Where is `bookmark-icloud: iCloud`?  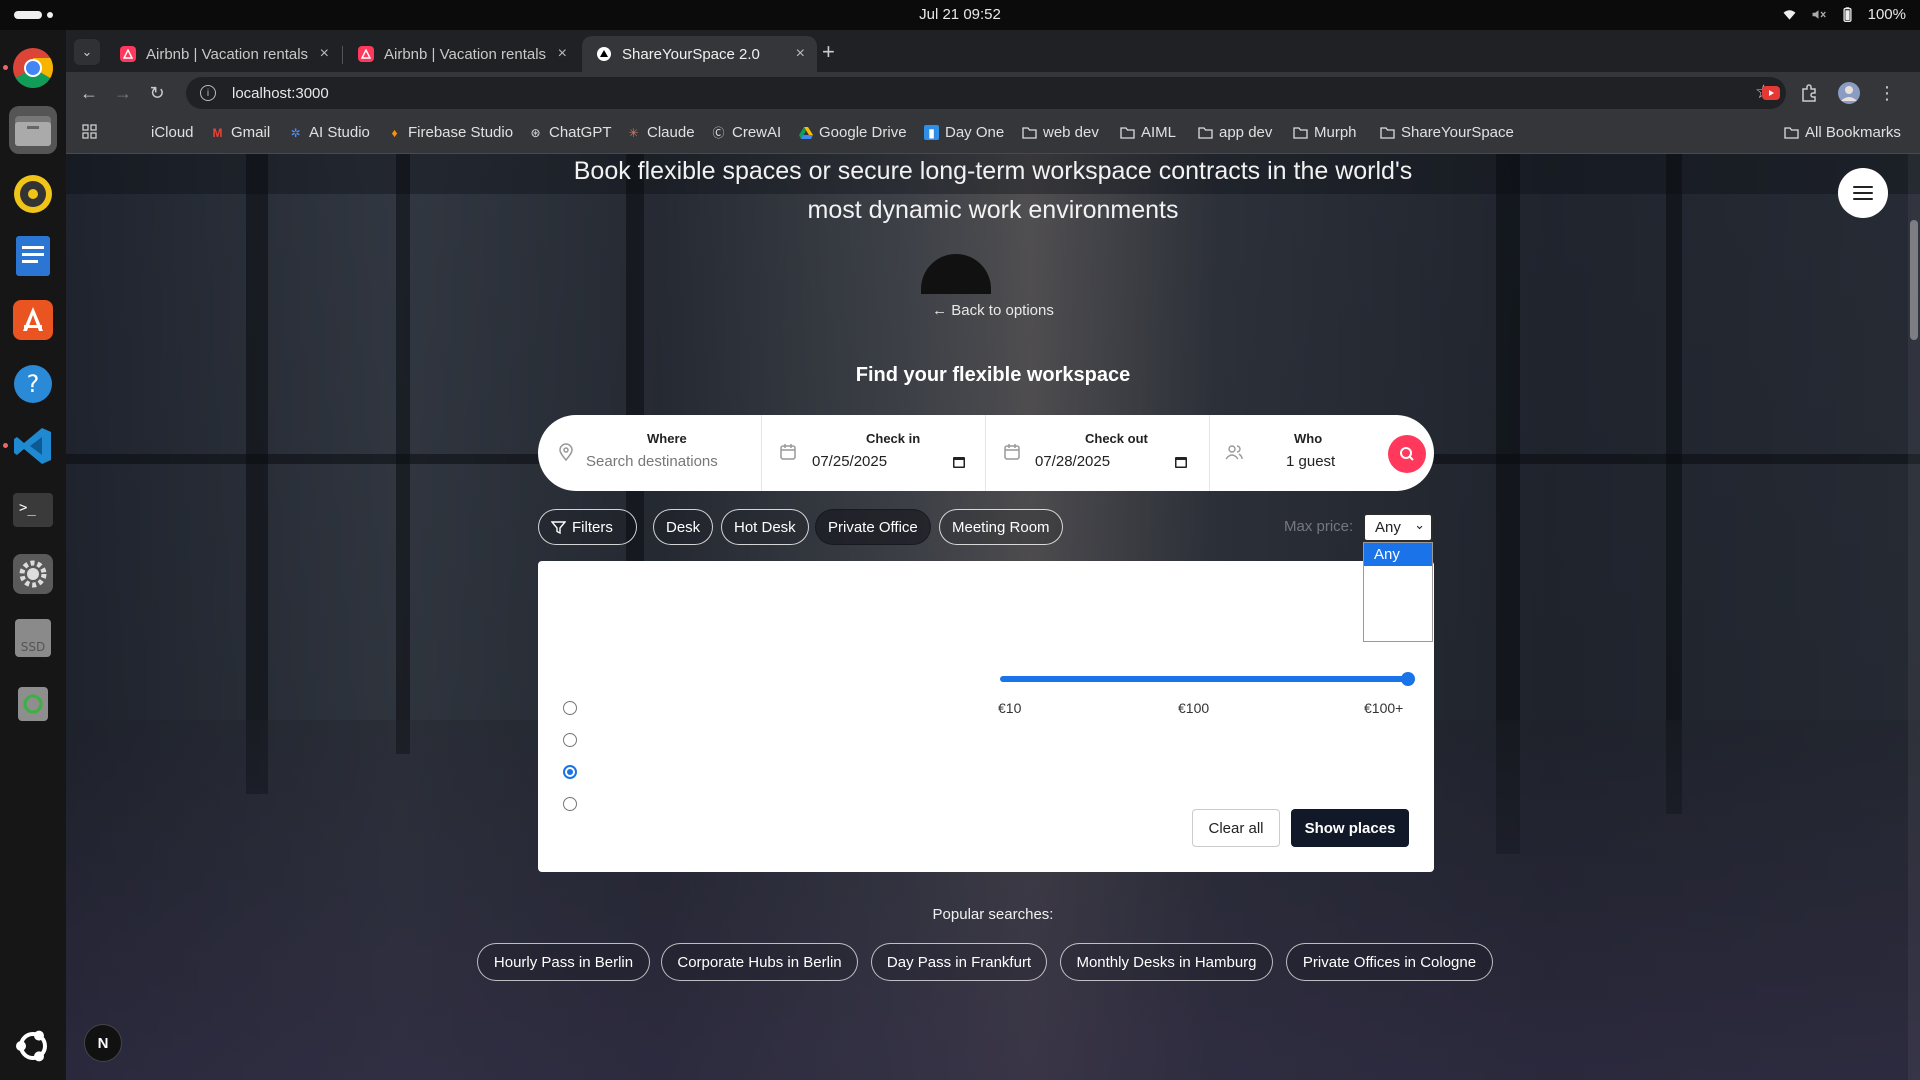
bookmark-icloud: iCloud is located at coordinates (162, 132).